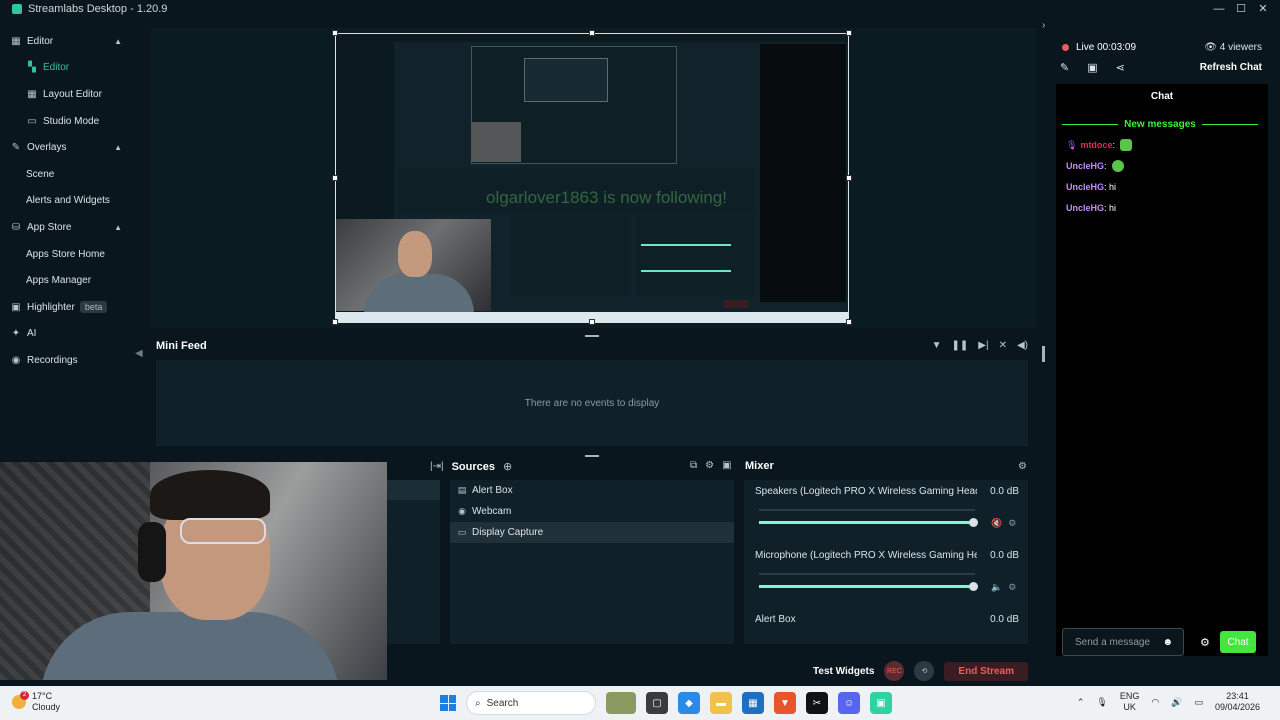 The height and width of the screenshot is (720, 1280). Describe the element at coordinates (996, 523) in the screenshot. I see `mute-icon: 🔇` at that location.